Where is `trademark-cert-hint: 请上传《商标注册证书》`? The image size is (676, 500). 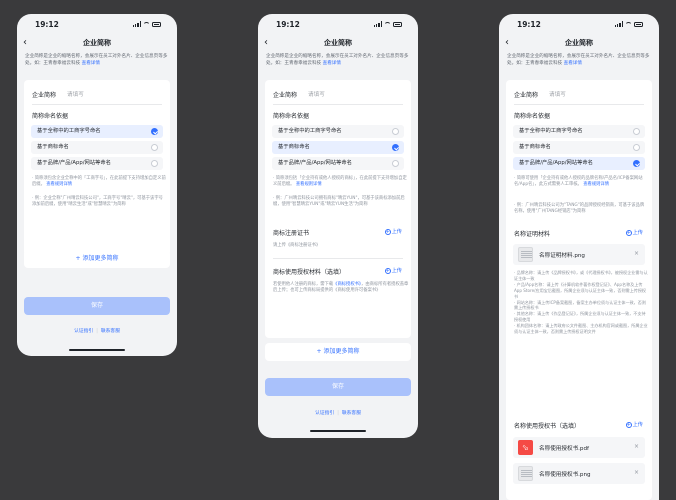
trademark-cert-hint: 请上传《商标注册证书》 is located at coordinates (297, 245).